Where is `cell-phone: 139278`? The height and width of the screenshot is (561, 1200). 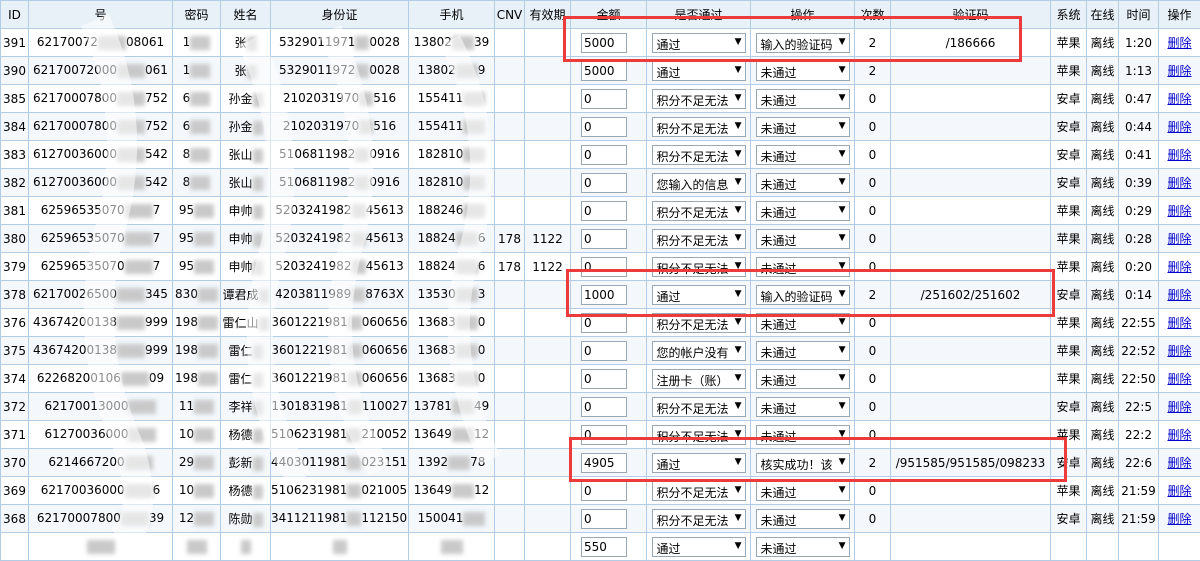
cell-phone: 139278 is located at coordinates (452, 463).